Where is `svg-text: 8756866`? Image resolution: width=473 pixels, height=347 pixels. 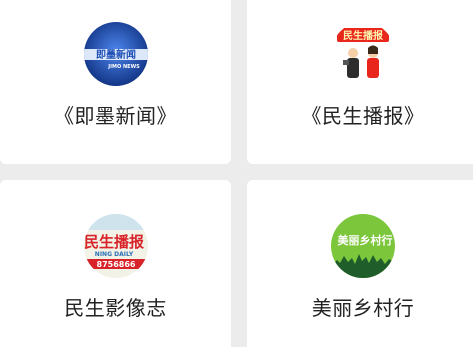
svg-text: 8756866 is located at coordinates (115, 264).